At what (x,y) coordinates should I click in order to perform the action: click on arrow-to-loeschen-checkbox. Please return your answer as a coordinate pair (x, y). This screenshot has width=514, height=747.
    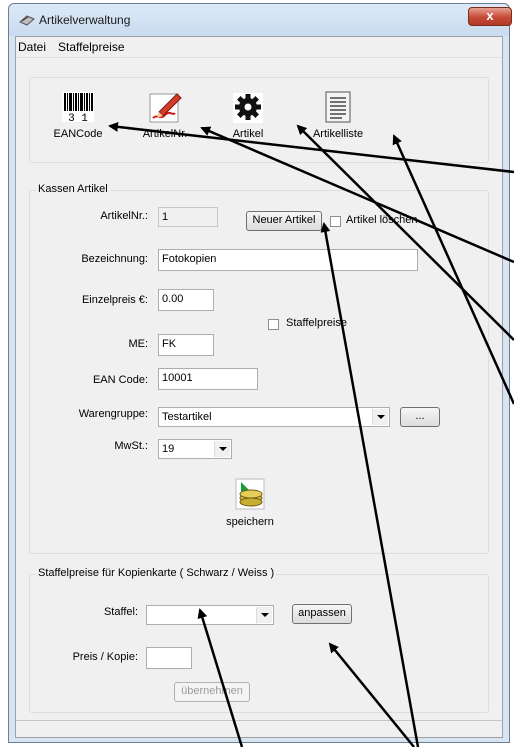
    Looking at the image, I should click on (370, 484).